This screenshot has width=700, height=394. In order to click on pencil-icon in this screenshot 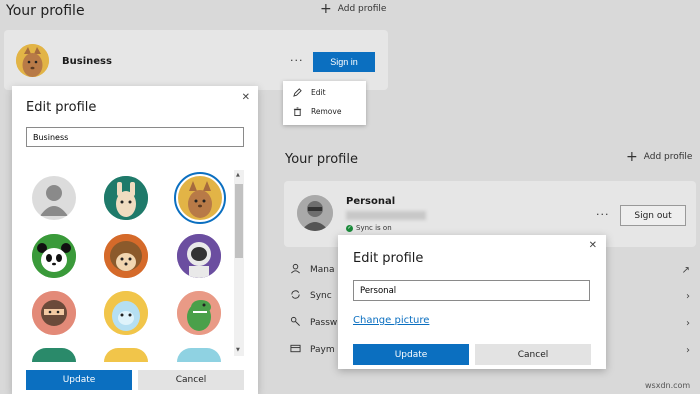, I will do `click(297, 92)`.